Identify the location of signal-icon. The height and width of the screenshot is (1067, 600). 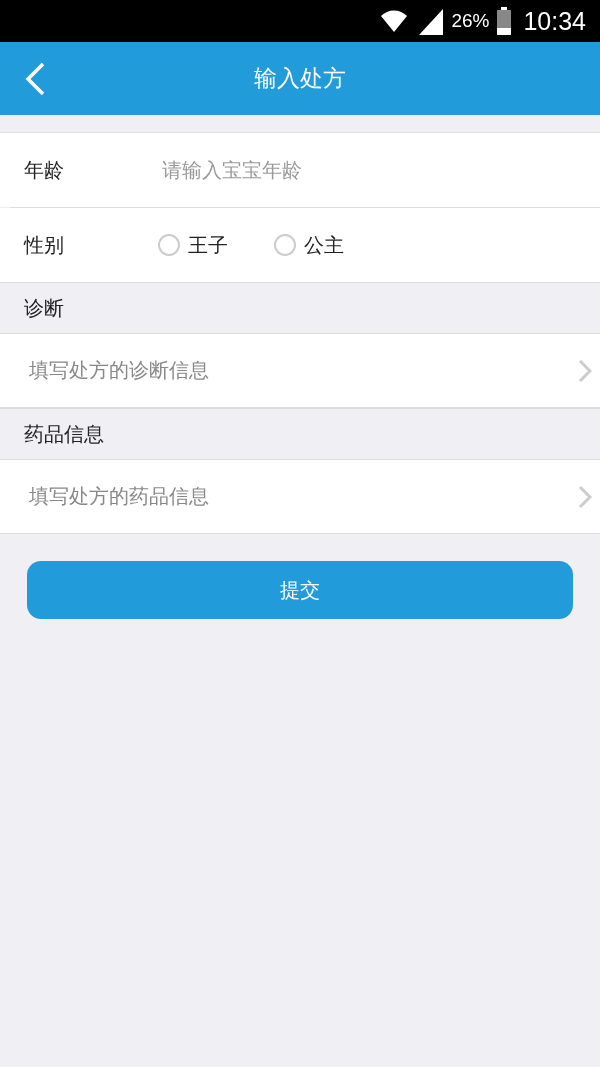
(430, 21).